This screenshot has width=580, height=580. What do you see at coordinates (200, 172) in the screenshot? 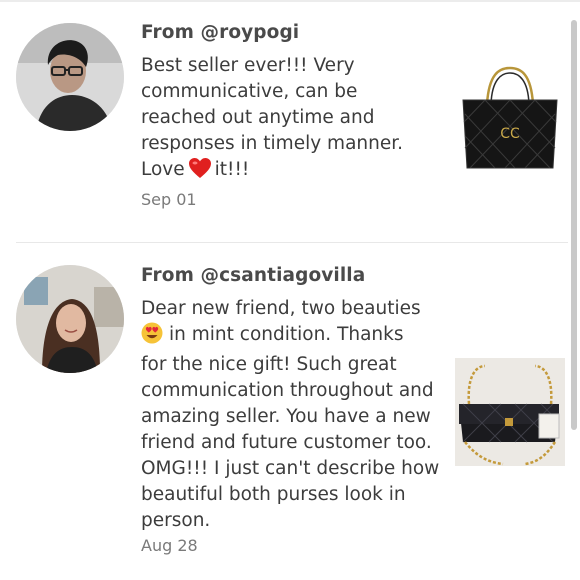
I see `heart-emoji-icon` at bounding box center [200, 172].